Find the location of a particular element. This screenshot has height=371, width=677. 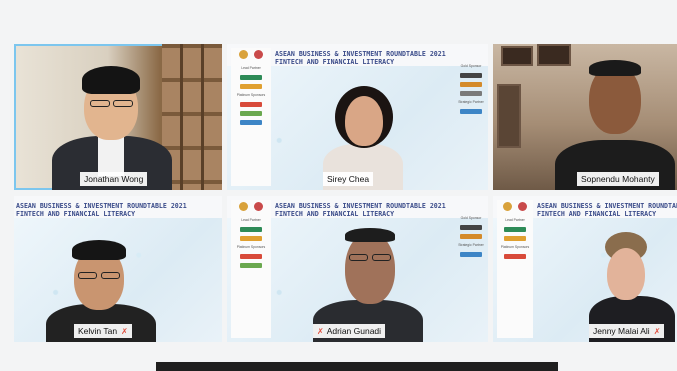

participant-name-label: Sopnendu Mohanty is located at coordinates (618, 179).